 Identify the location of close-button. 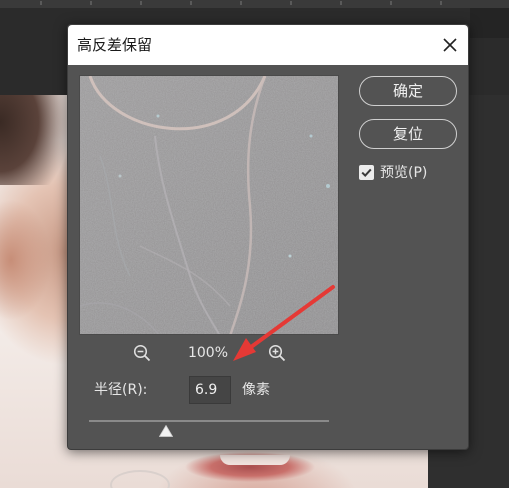
(450, 45).